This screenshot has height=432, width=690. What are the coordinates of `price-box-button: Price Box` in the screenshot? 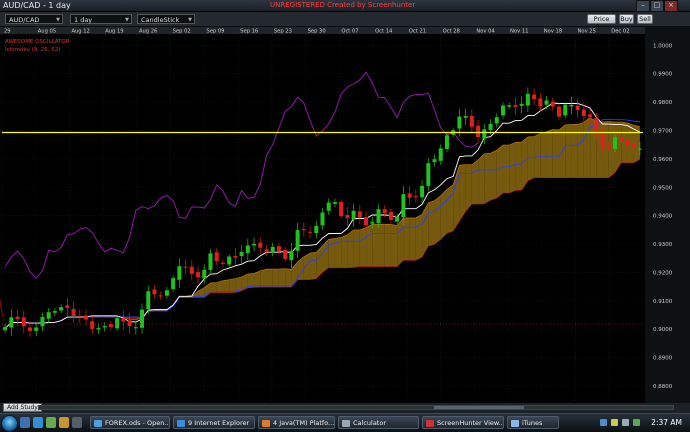 It's located at (601, 19).